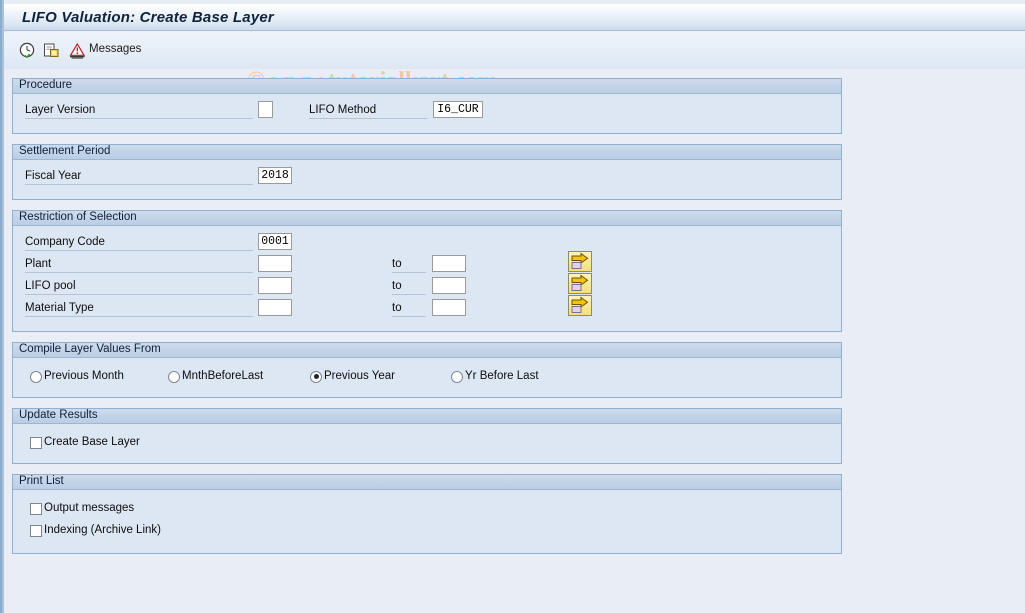 This screenshot has width=1025, height=613. I want to click on checkbox-output-messages-label: Output messages, so click(89, 508).